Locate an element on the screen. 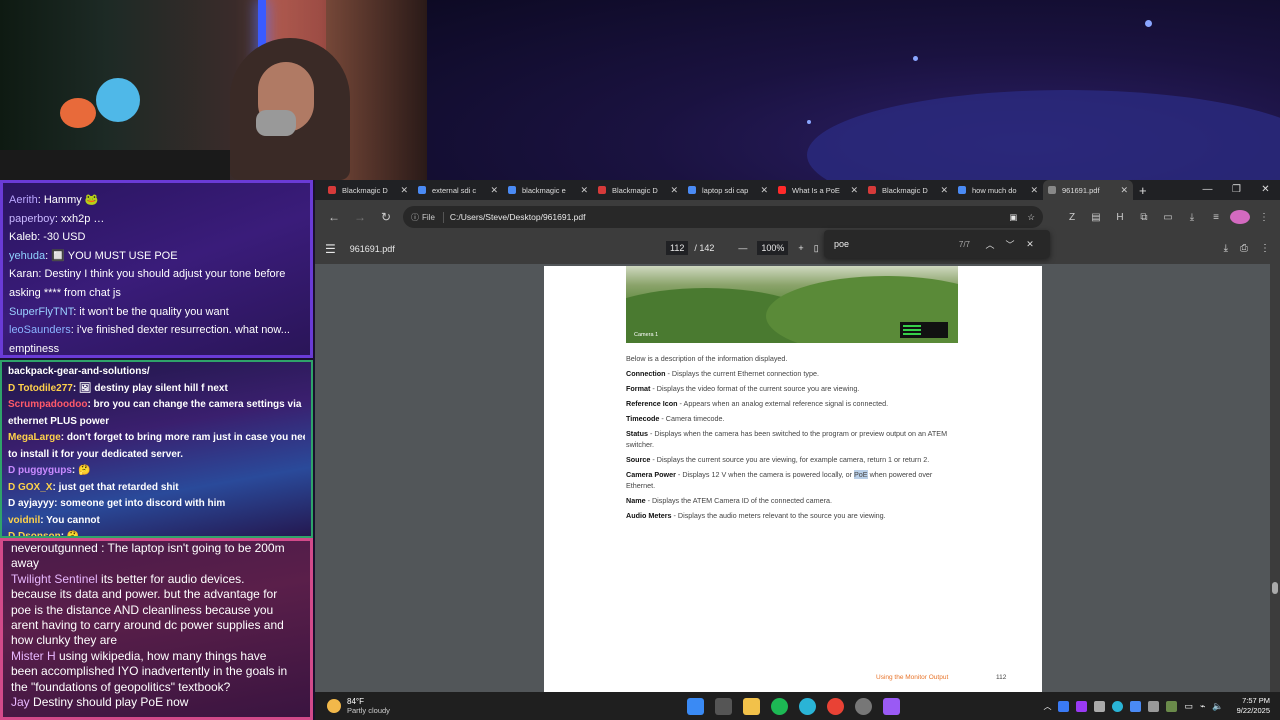 The width and height of the screenshot is (1280, 720). chrome-icon is located at coordinates (835, 706).